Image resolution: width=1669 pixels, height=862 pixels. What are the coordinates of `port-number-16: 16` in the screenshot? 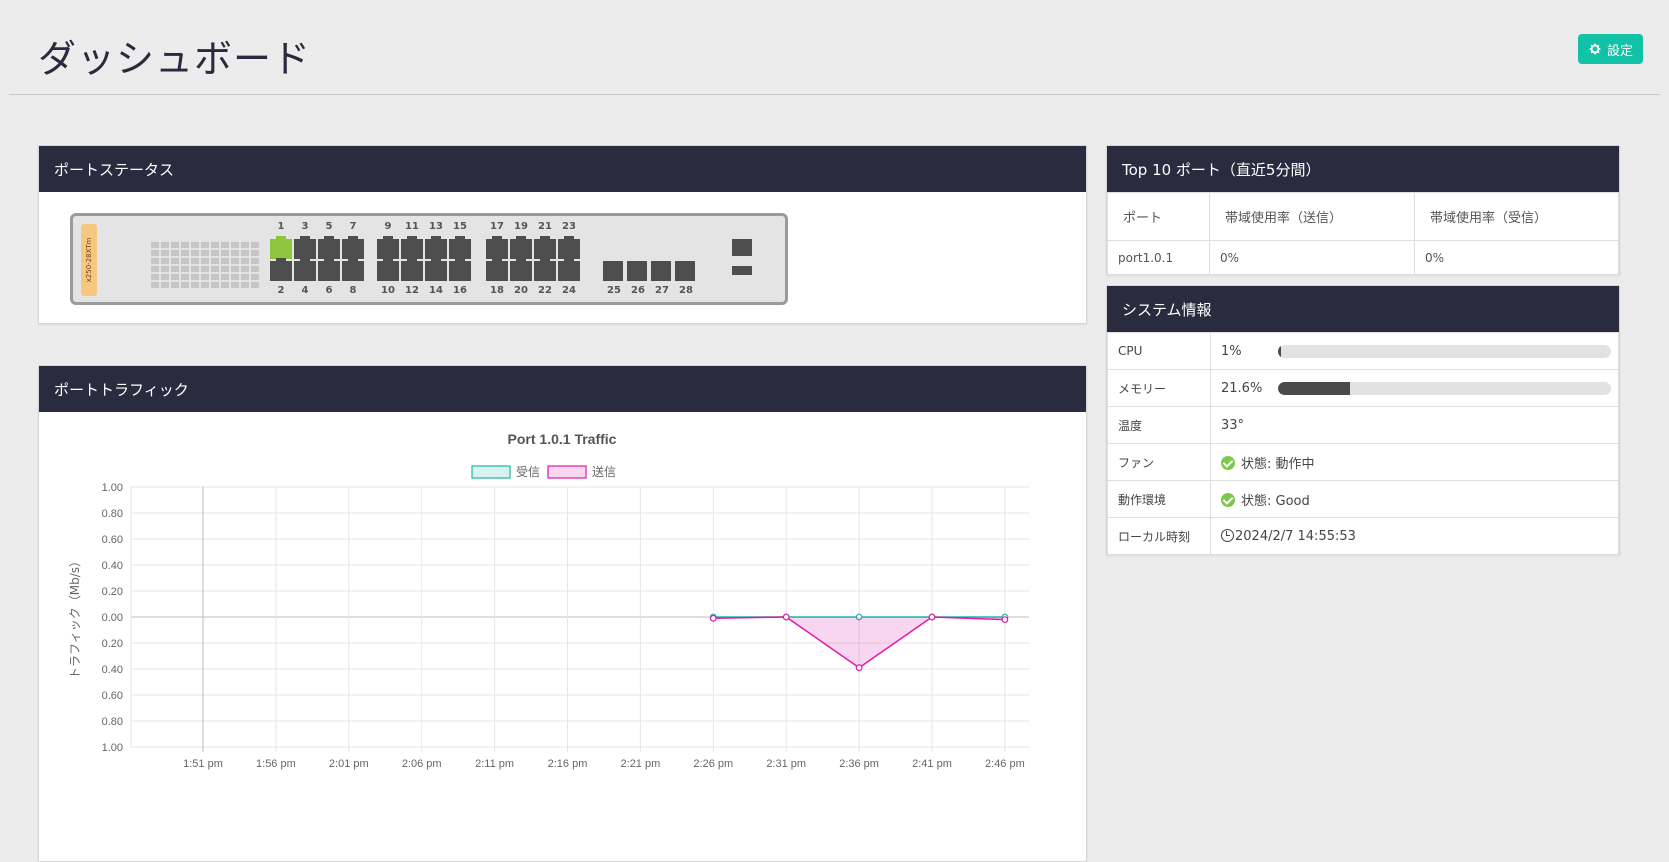 It's located at (460, 290).